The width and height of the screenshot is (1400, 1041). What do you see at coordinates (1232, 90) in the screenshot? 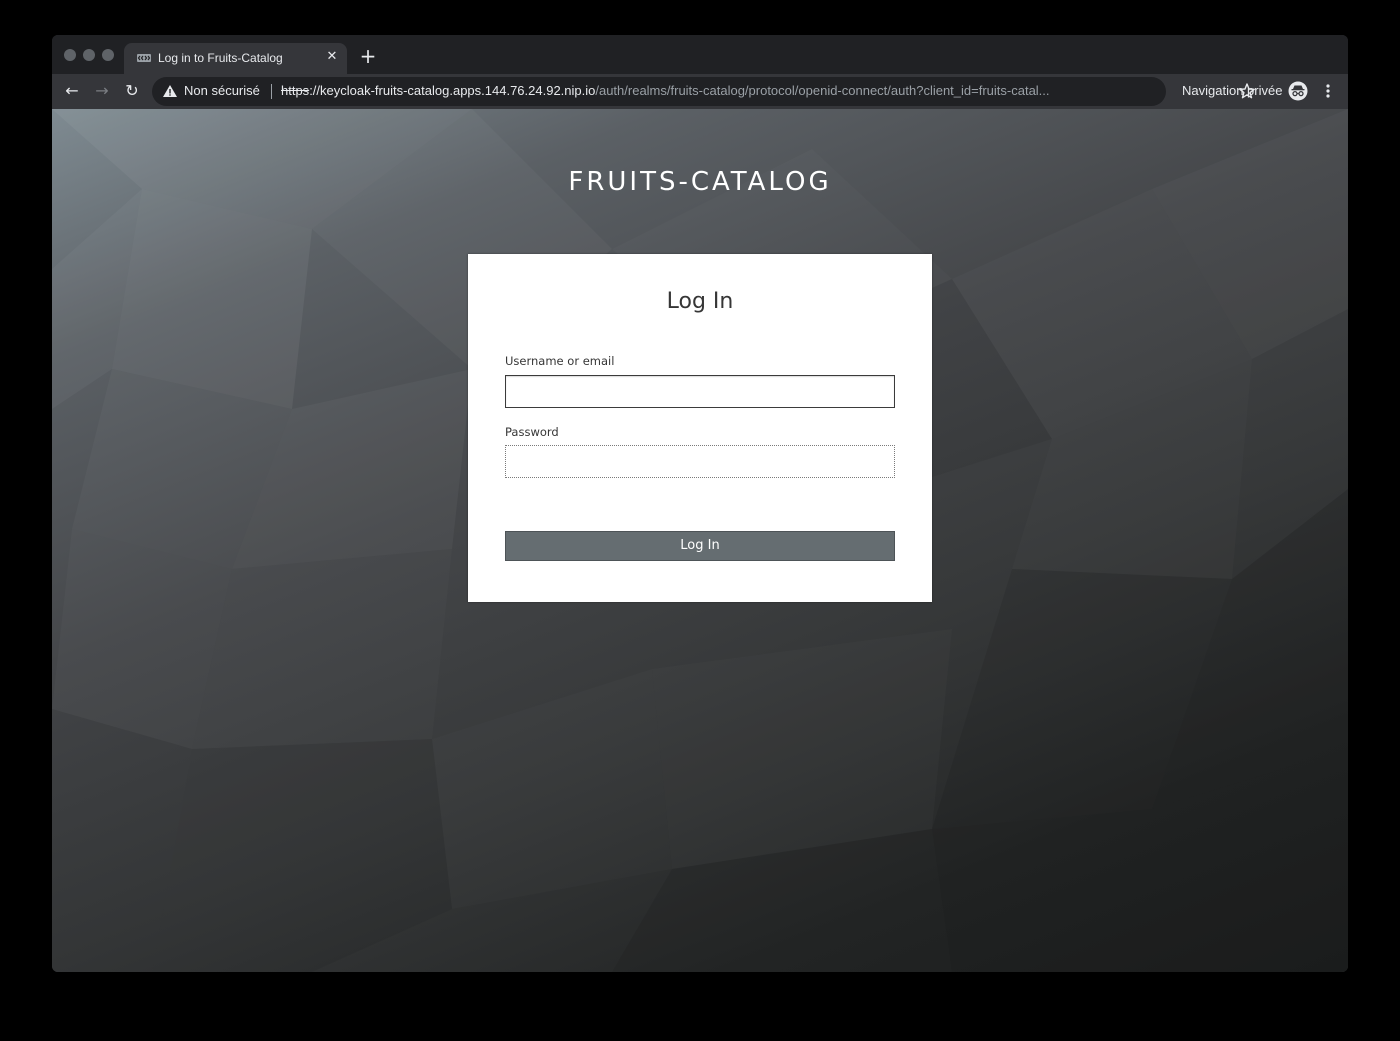
I see `incognito-label: Navigation privée` at bounding box center [1232, 90].